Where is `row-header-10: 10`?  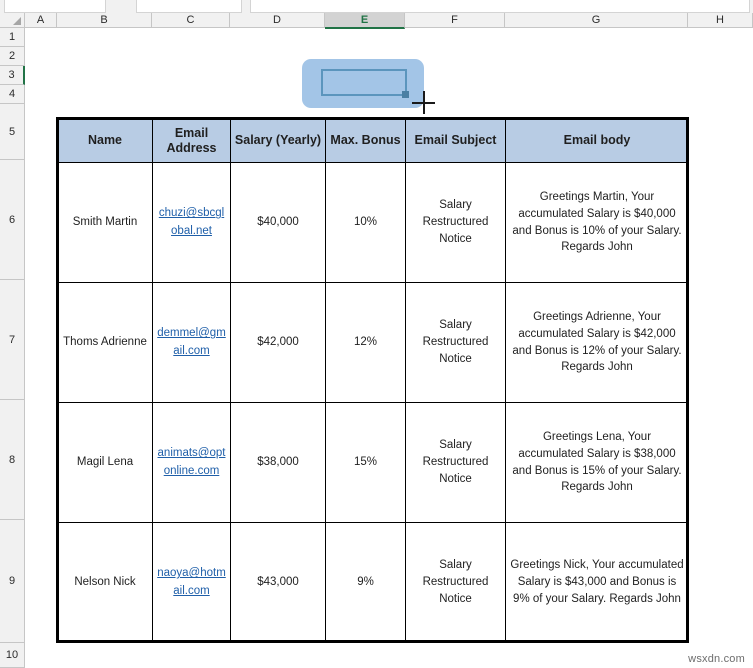
row-header-10: 10 is located at coordinates (12, 655).